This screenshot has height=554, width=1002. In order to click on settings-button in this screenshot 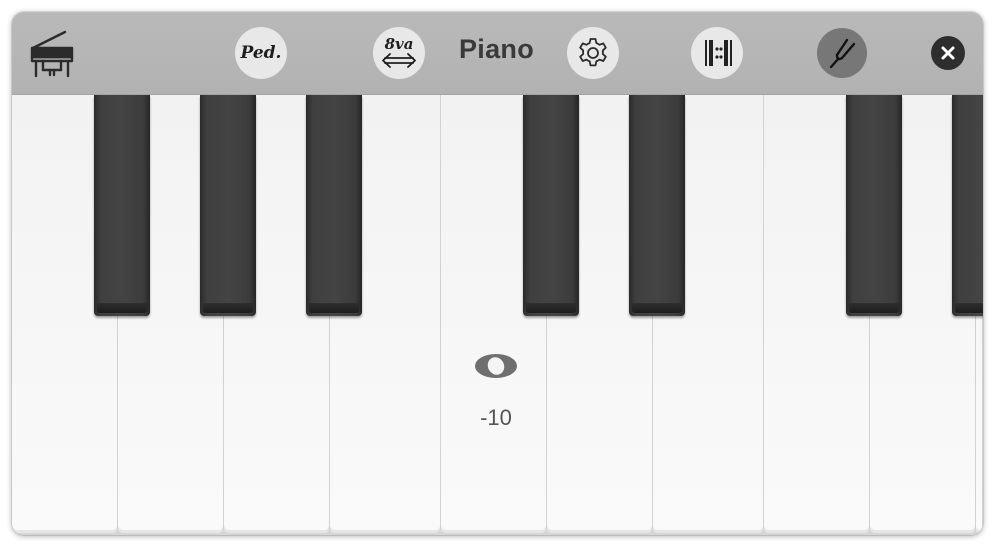, I will do `click(593, 53)`.